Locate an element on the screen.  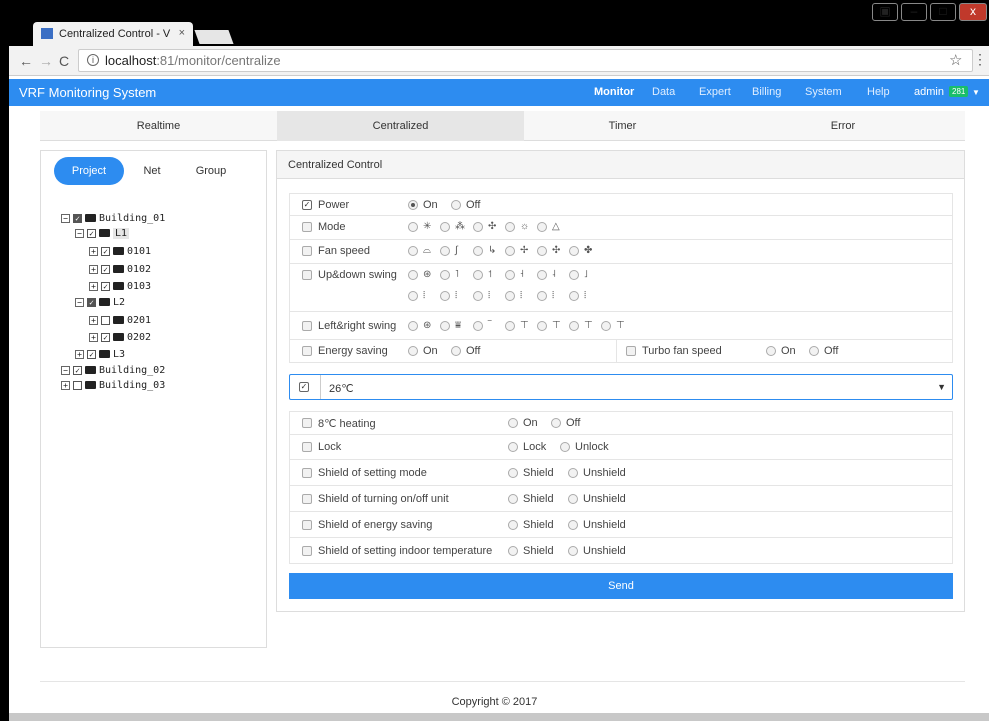
energy-on-radio is located at coordinates (413, 351).